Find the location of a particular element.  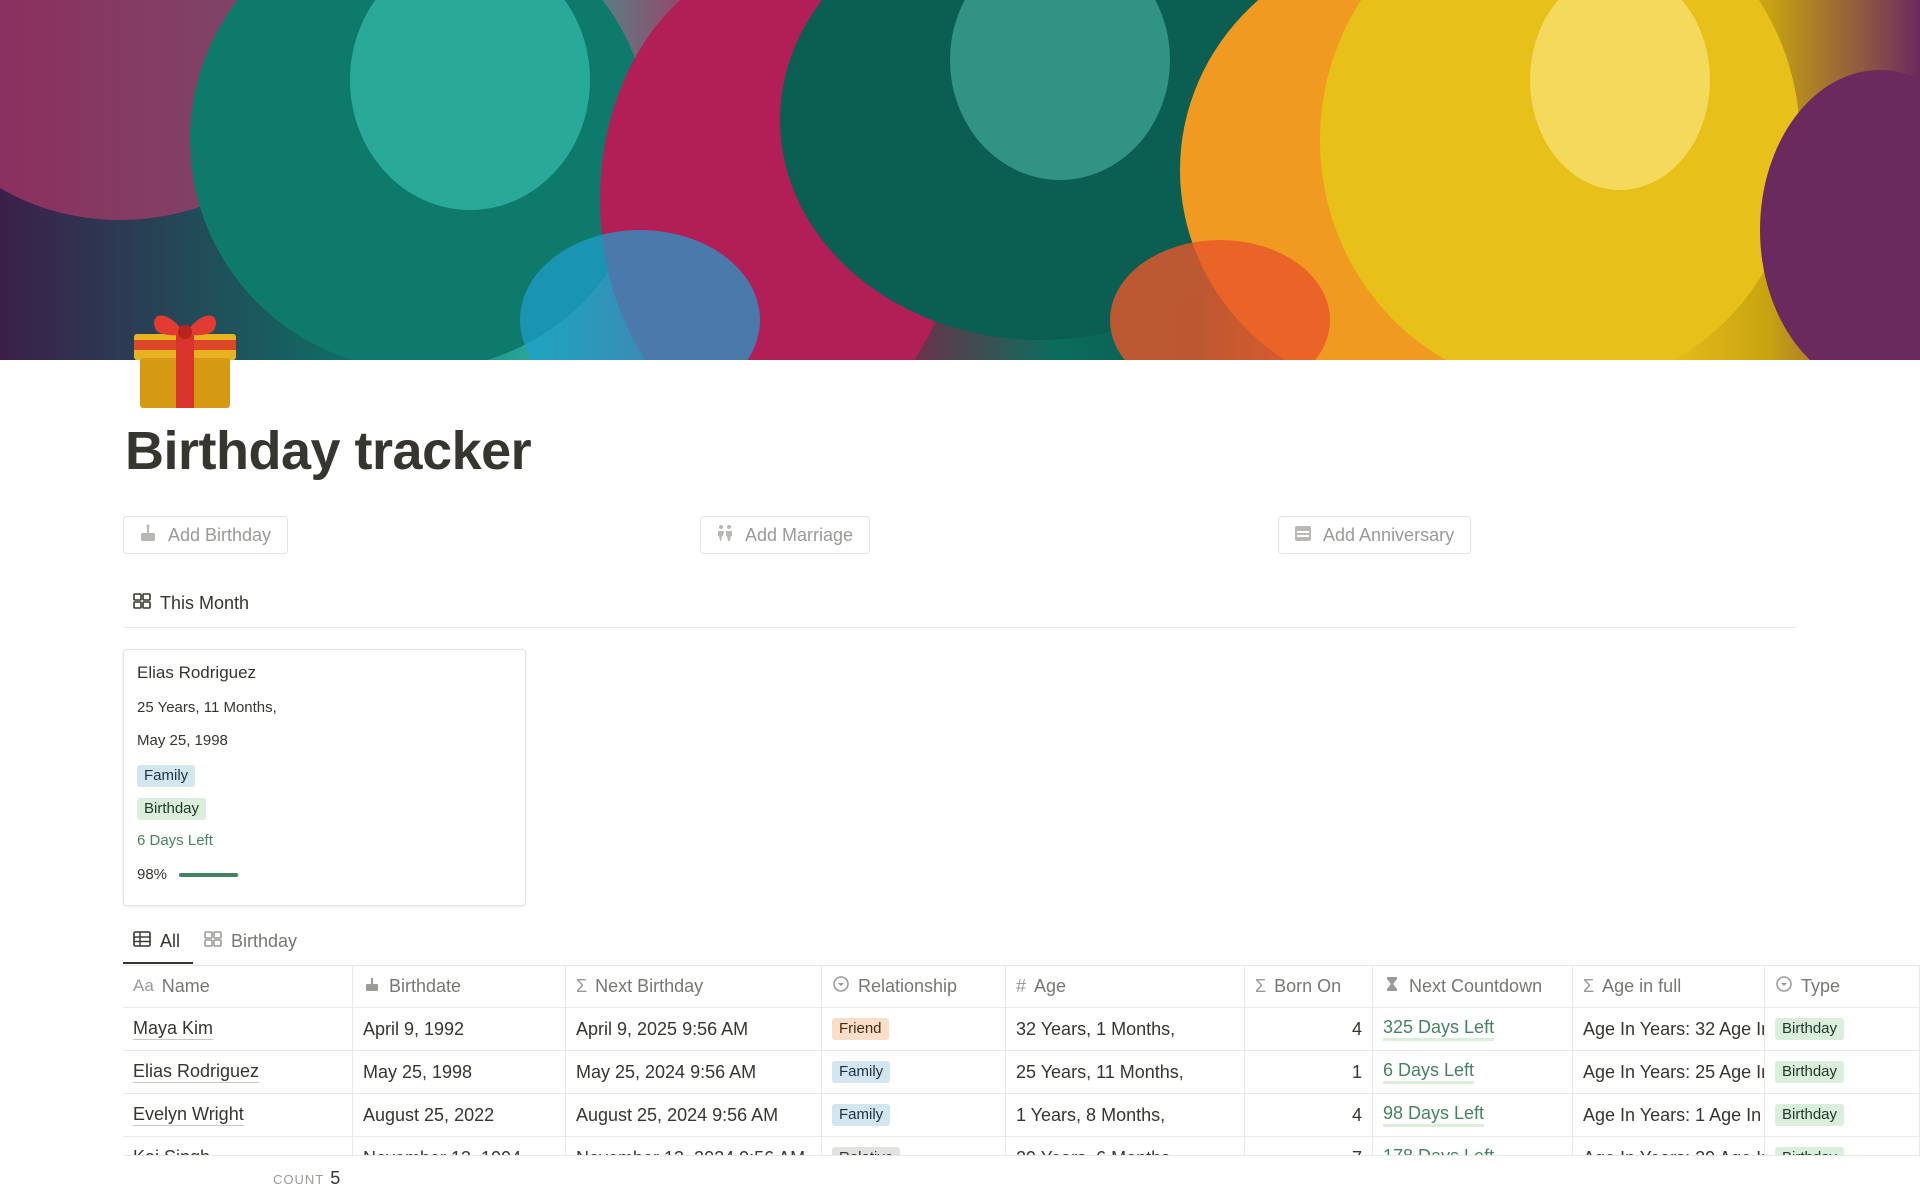

row-age: 29 Years, 6 Months, is located at coordinates (1125, 1146).